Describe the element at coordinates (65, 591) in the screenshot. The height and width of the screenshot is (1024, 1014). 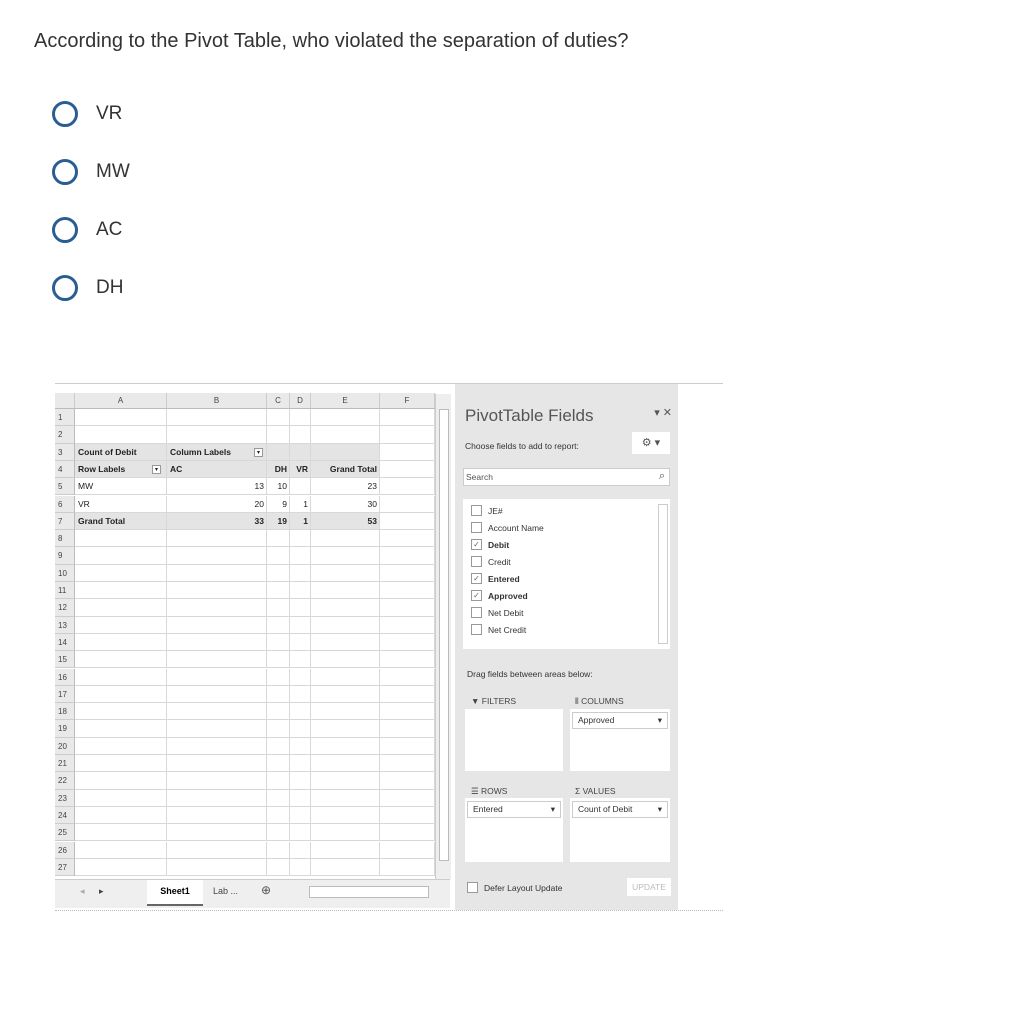
I see `row-header: 11` at that location.